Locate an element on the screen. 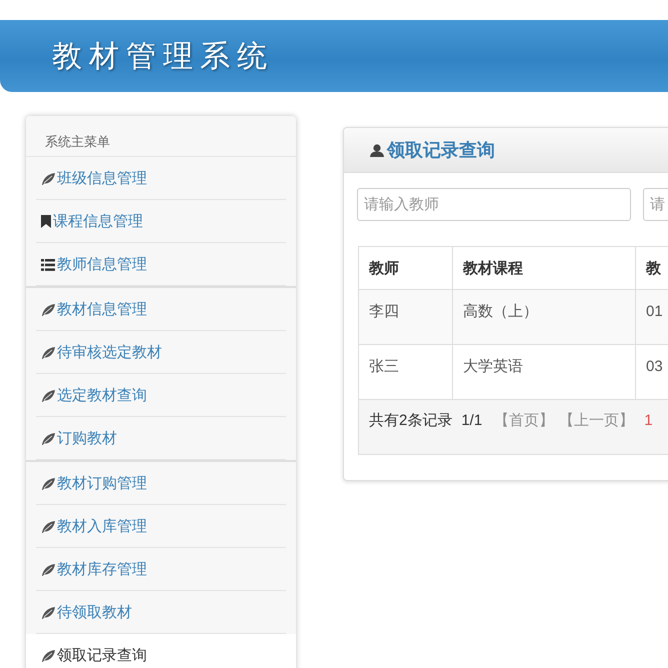 The width and height of the screenshot is (668, 668). sidebar-item: 教师信息管理 is located at coordinates (161, 264).